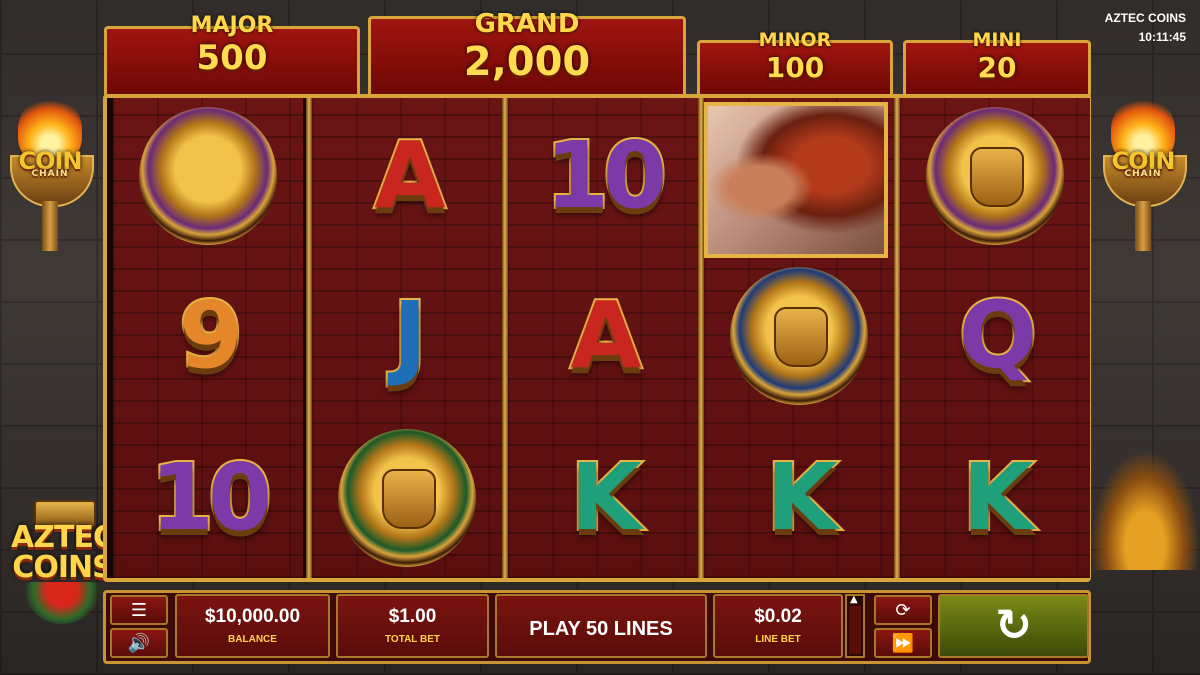 This screenshot has width=1200, height=675. I want to click on spin-icon: ↻, so click(1013, 625).